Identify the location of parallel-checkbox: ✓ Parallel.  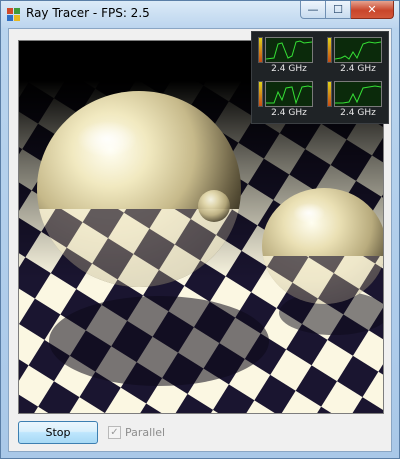
(136, 432).